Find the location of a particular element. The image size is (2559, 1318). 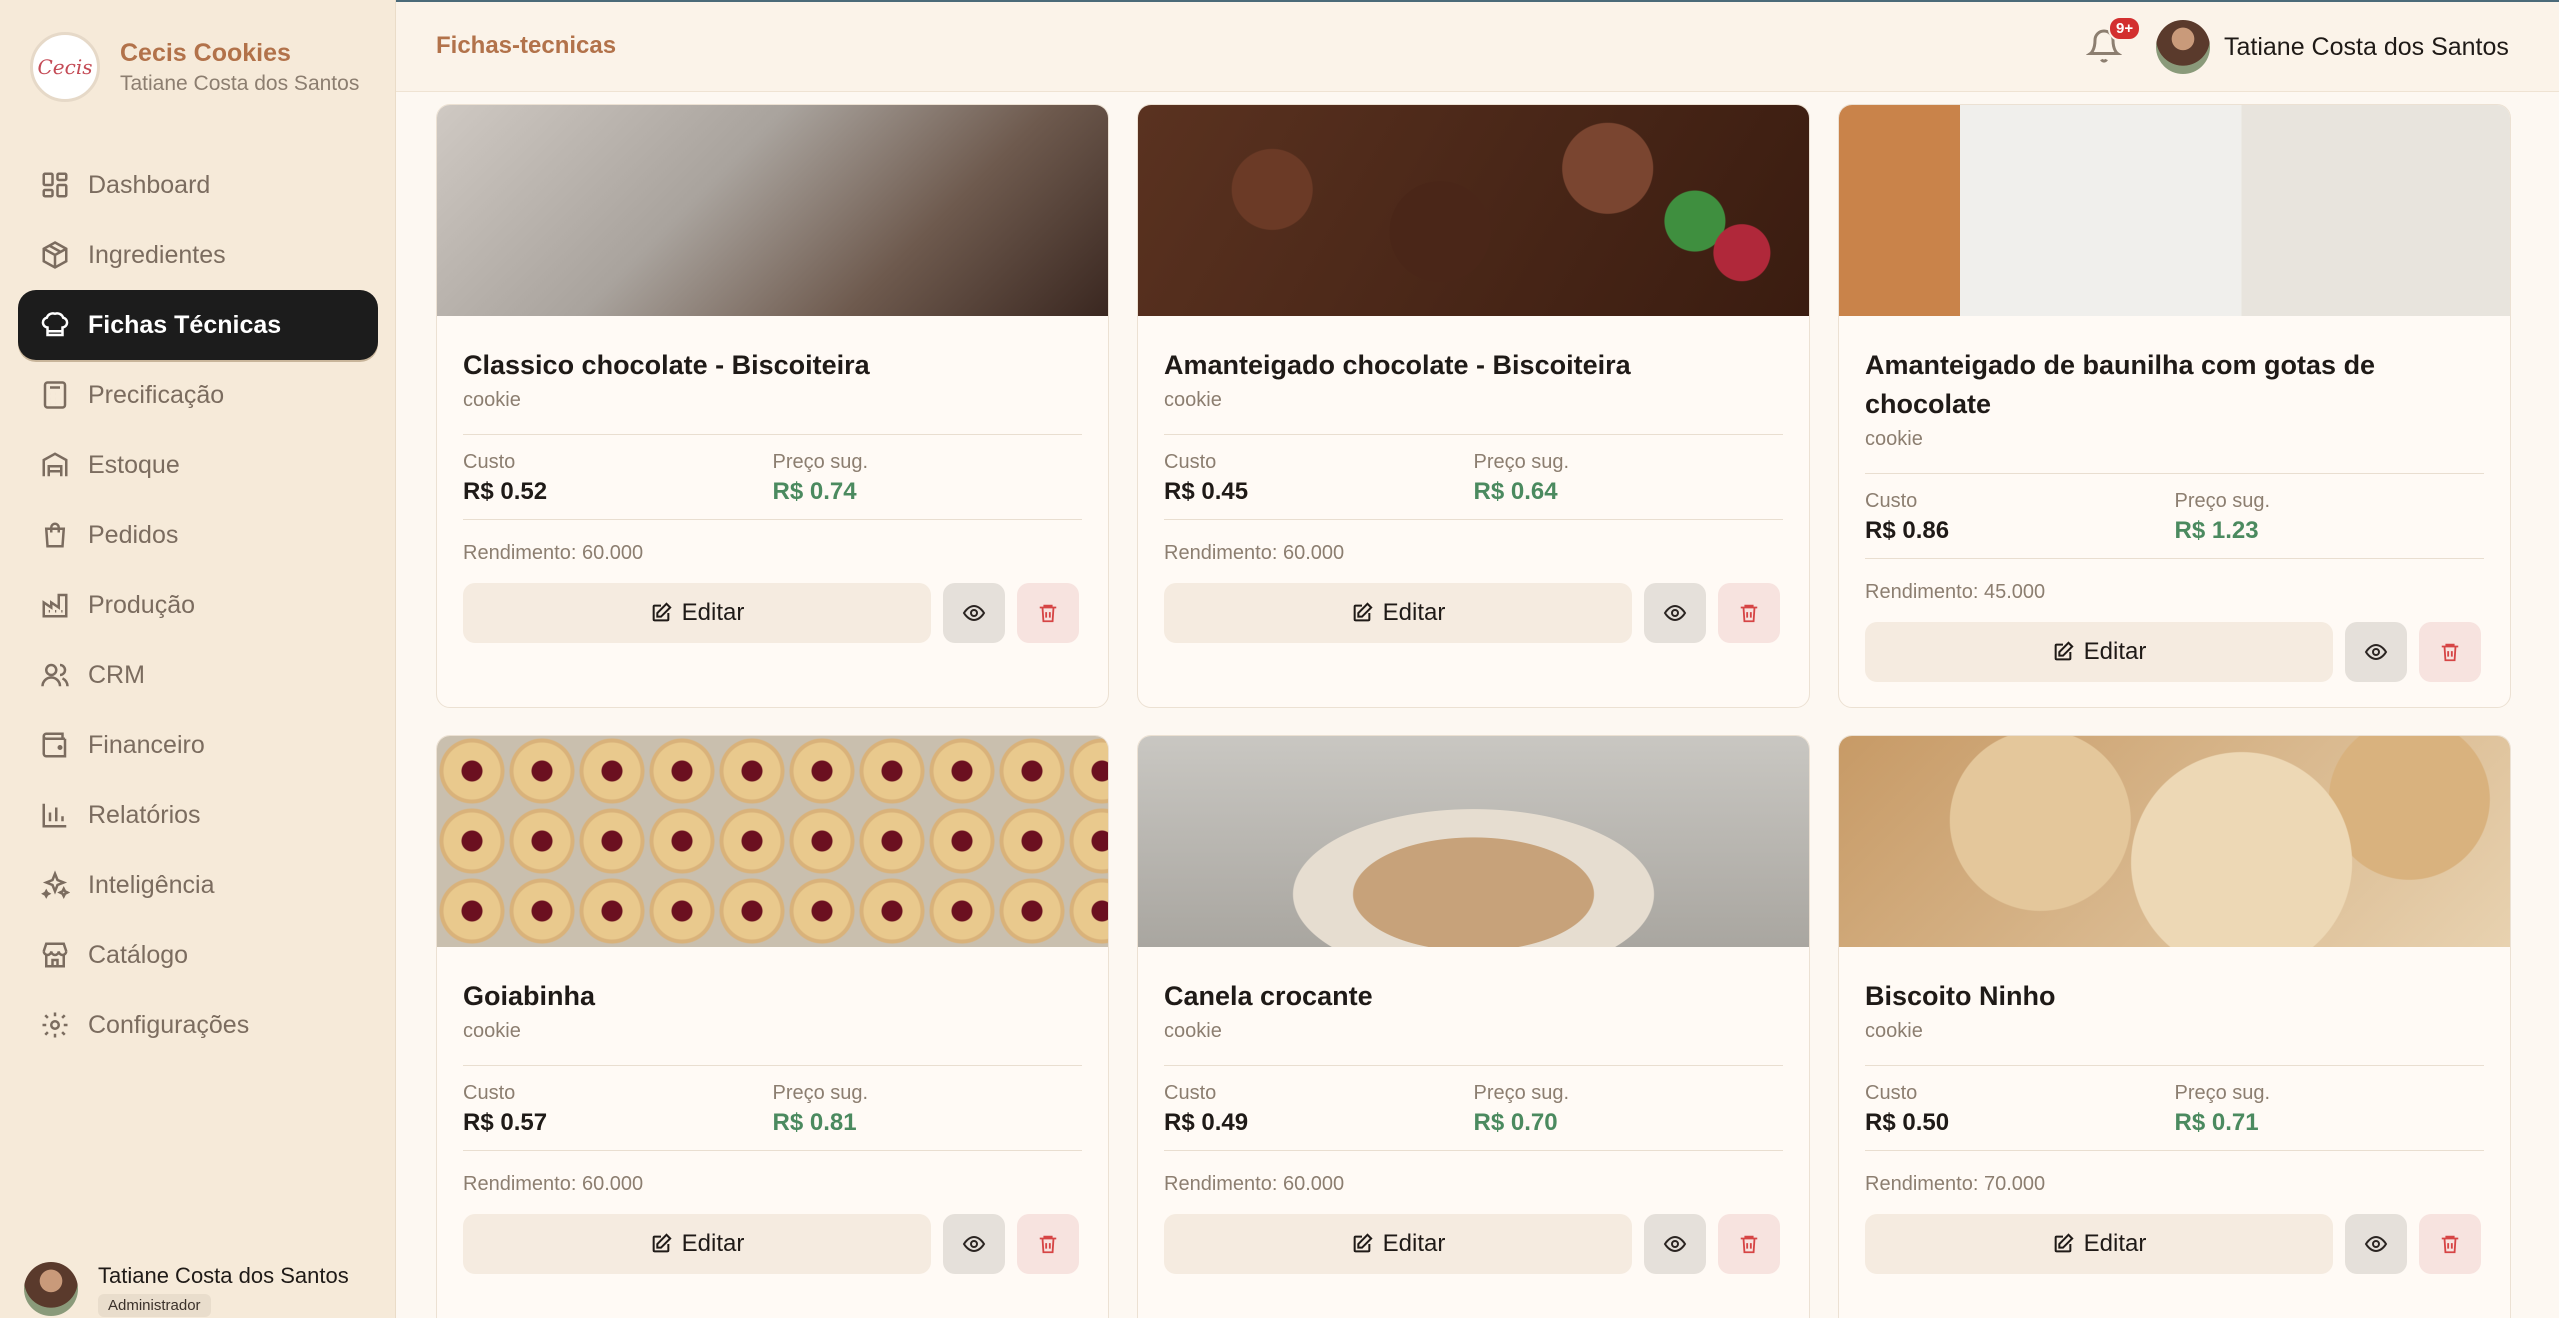

sidebar-item-configuracoes: Configurações is located at coordinates (198, 1025).